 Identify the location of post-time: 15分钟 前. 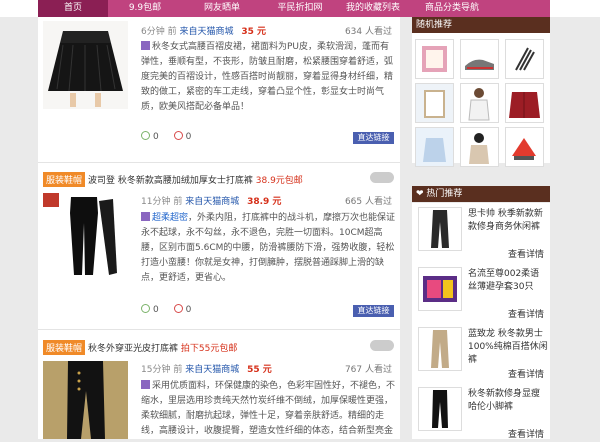
(162, 370).